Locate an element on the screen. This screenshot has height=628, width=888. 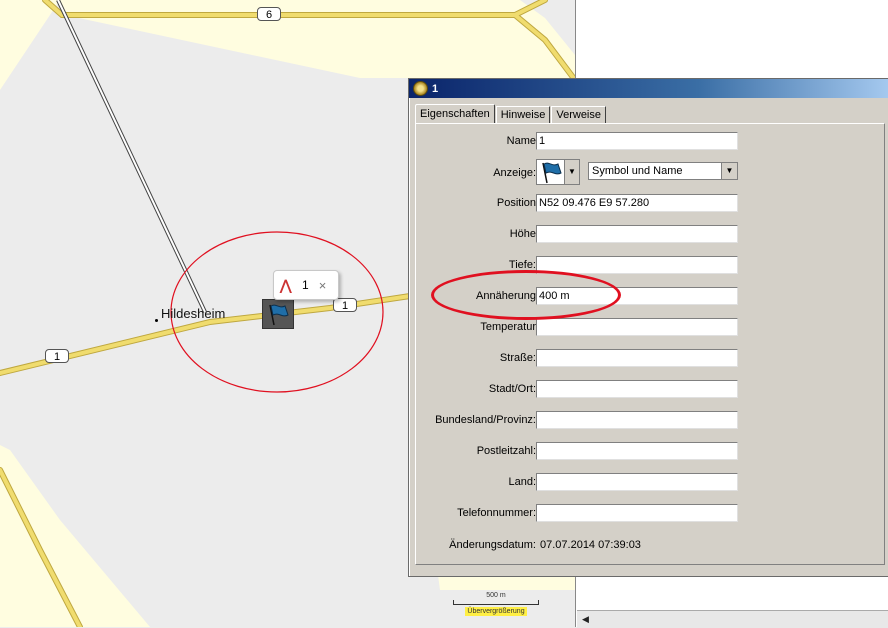
bundesland-input is located at coordinates (637, 420).